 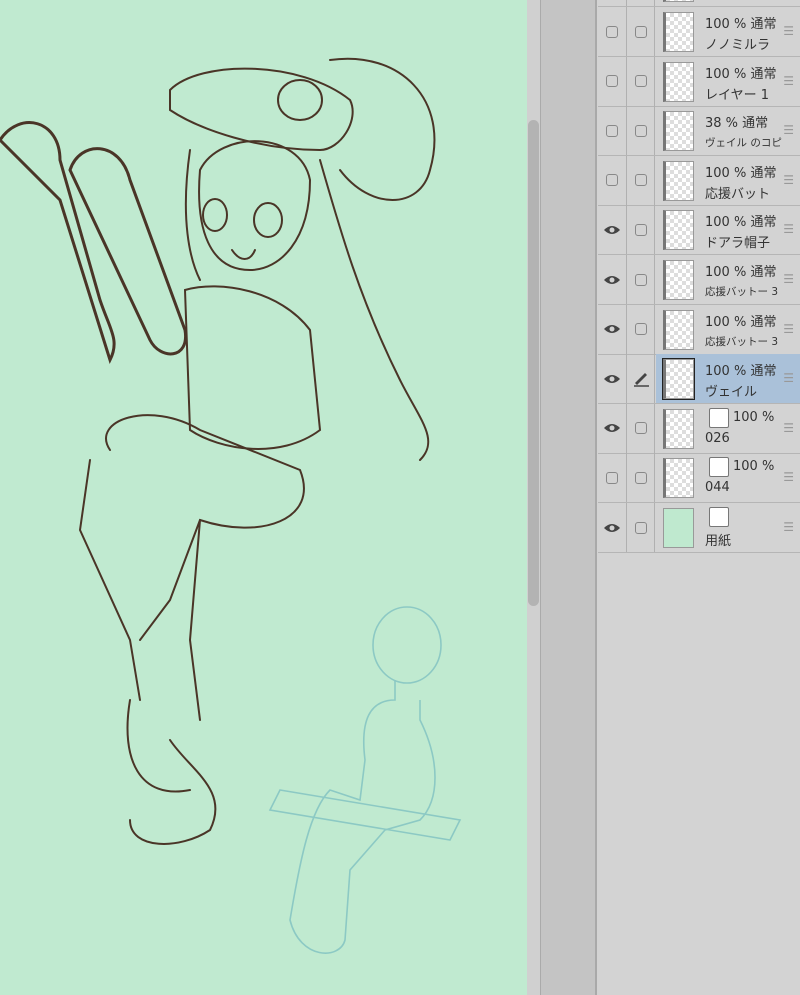 I want to click on layer-row: 100 % 通常 ドアラ帽子 ☰, so click(x=699, y=230).